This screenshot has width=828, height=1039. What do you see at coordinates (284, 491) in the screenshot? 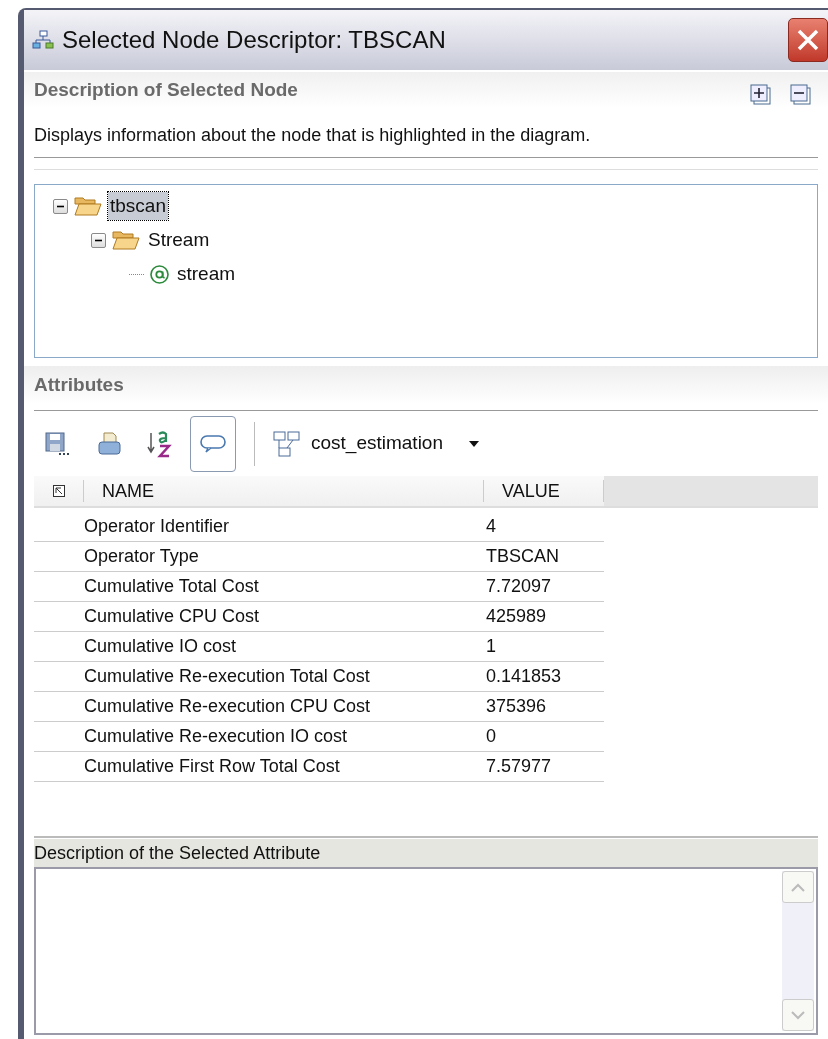
I see `column-header: NAME` at bounding box center [284, 491].